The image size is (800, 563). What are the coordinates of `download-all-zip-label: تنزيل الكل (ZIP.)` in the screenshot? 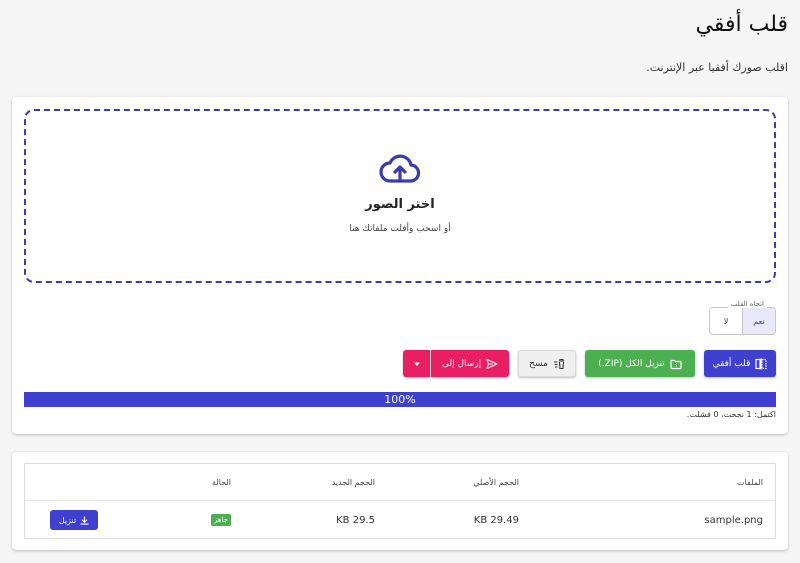 It's located at (631, 363).